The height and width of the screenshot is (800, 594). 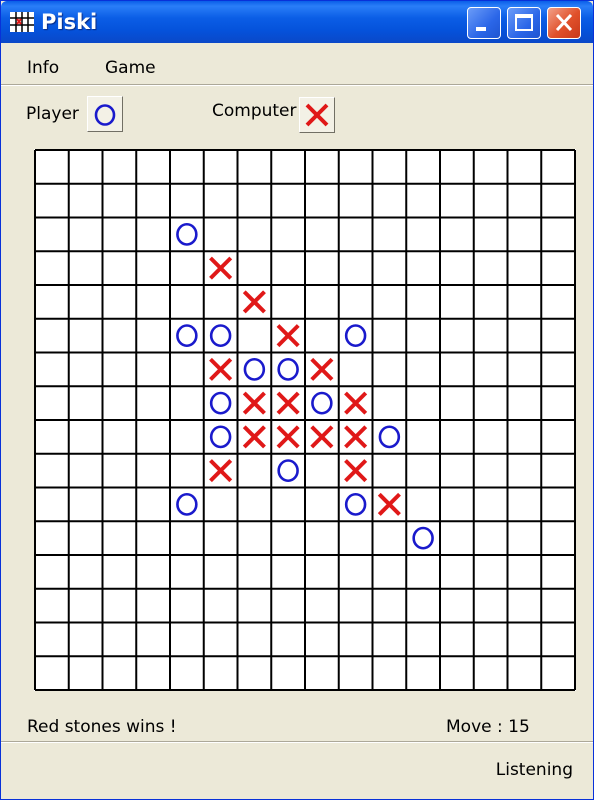 What do you see at coordinates (52, 114) in the screenshot?
I see `player-label: Player` at bounding box center [52, 114].